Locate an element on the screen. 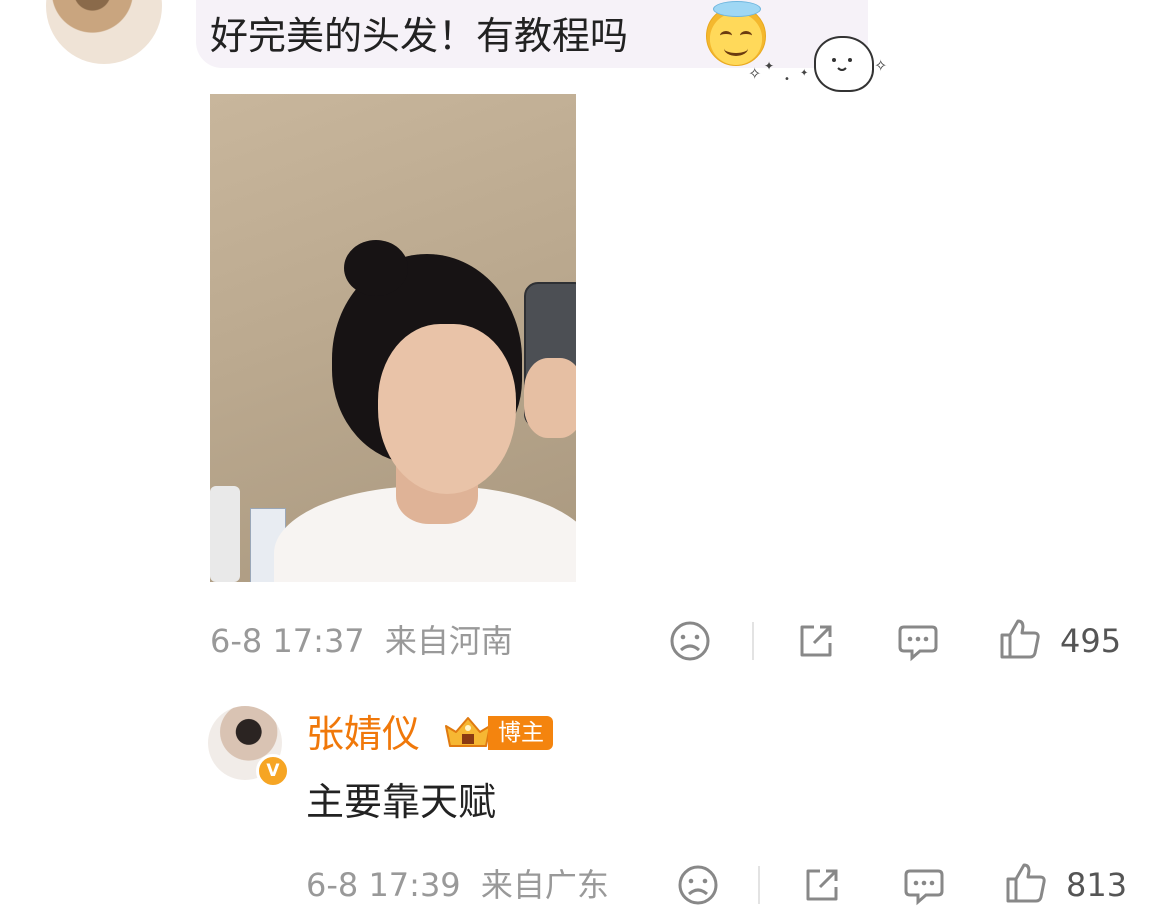  commenter-avatar is located at coordinates (104, 32).